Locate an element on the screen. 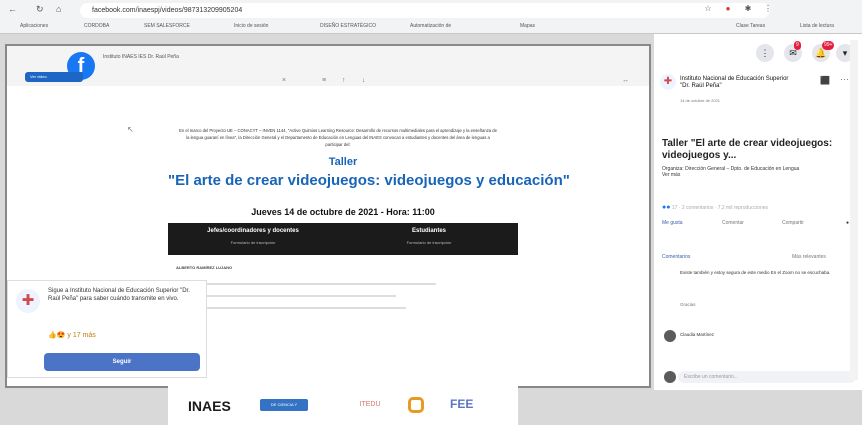  comment-button: Comentar is located at coordinates (733, 223).